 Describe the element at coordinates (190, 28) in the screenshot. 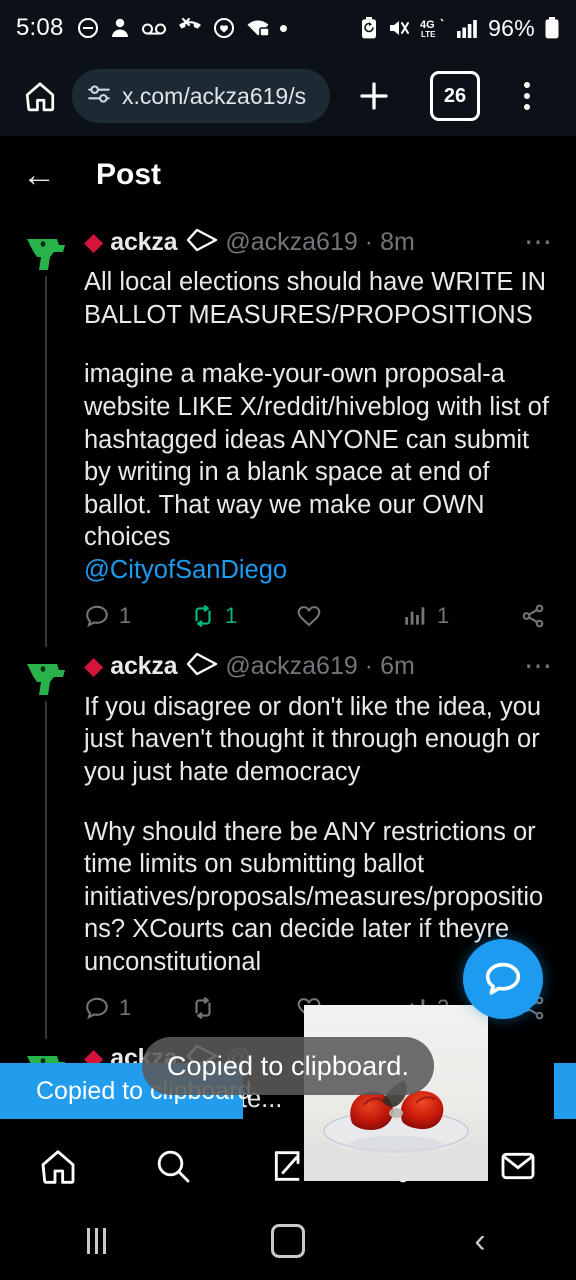

I see `missed-call-icon` at that location.